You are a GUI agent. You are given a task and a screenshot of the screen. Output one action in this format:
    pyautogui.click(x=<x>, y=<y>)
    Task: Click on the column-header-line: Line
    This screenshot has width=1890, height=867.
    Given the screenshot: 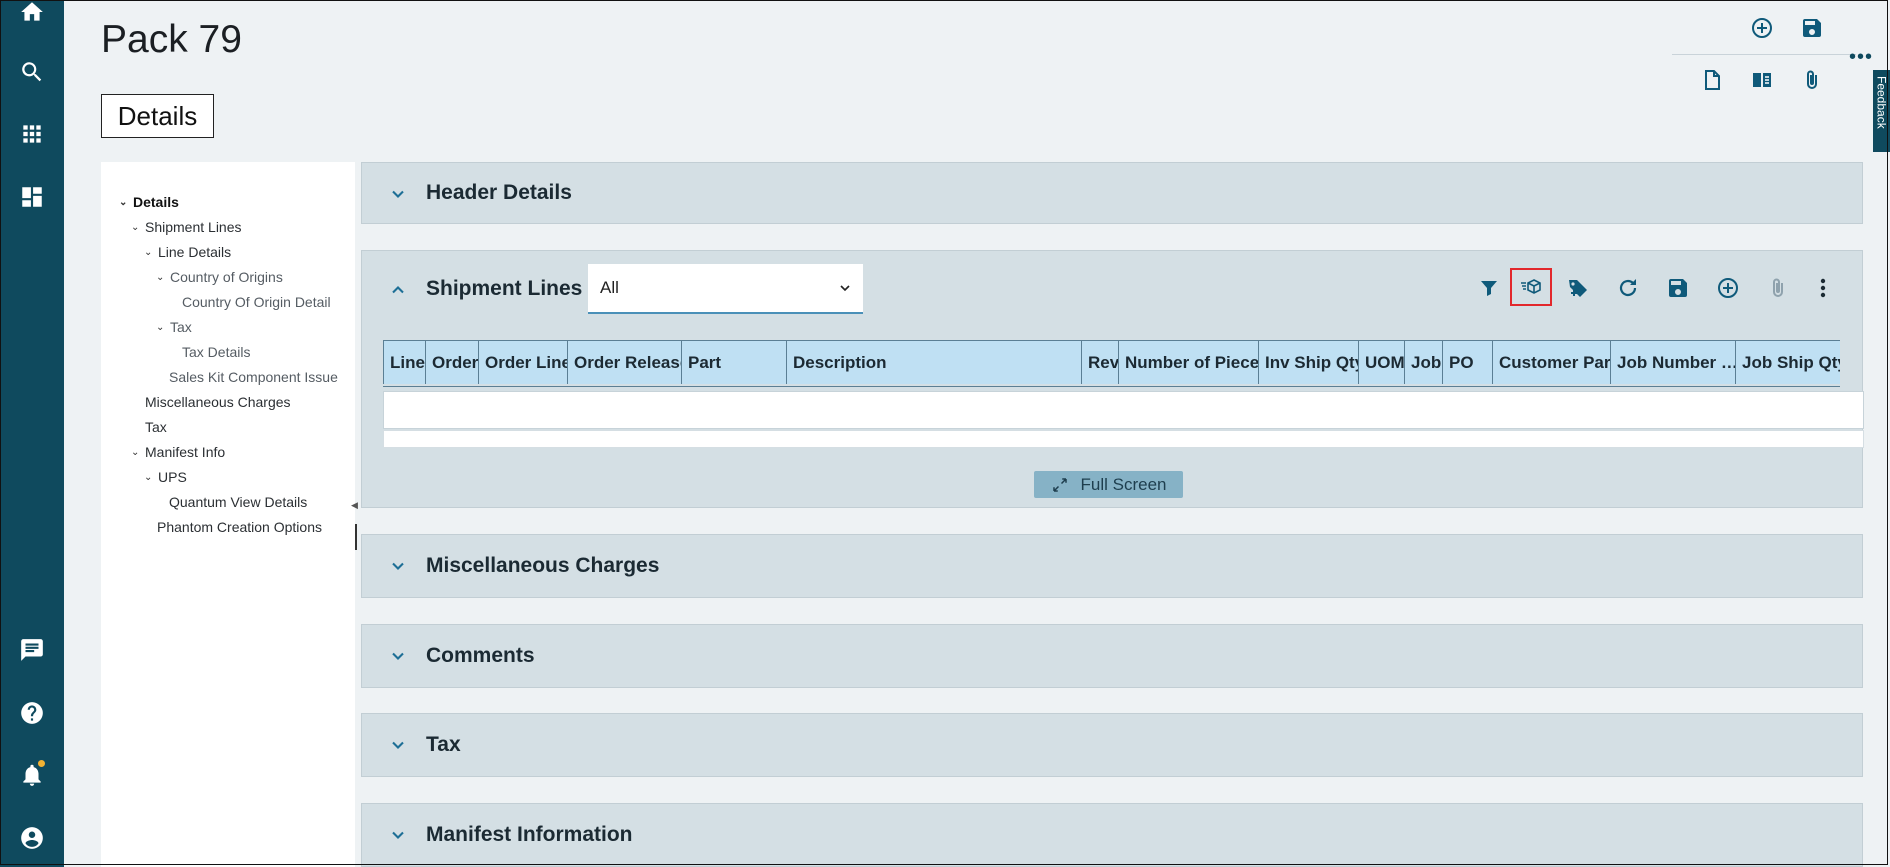 What is the action you would take?
    pyautogui.click(x=404, y=362)
    